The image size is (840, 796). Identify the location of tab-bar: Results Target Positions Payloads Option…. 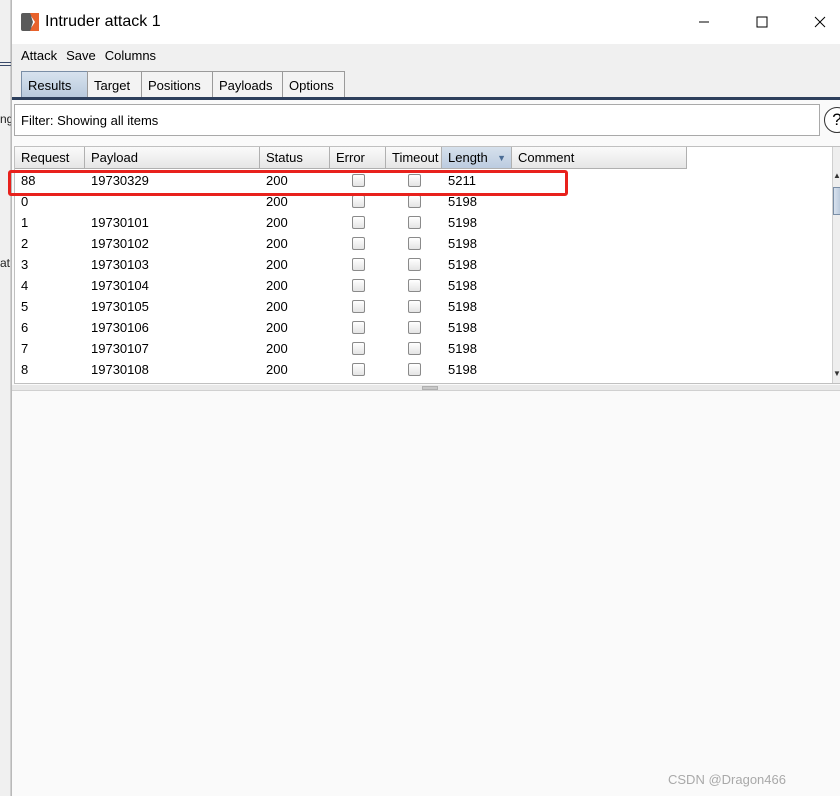
(426, 83).